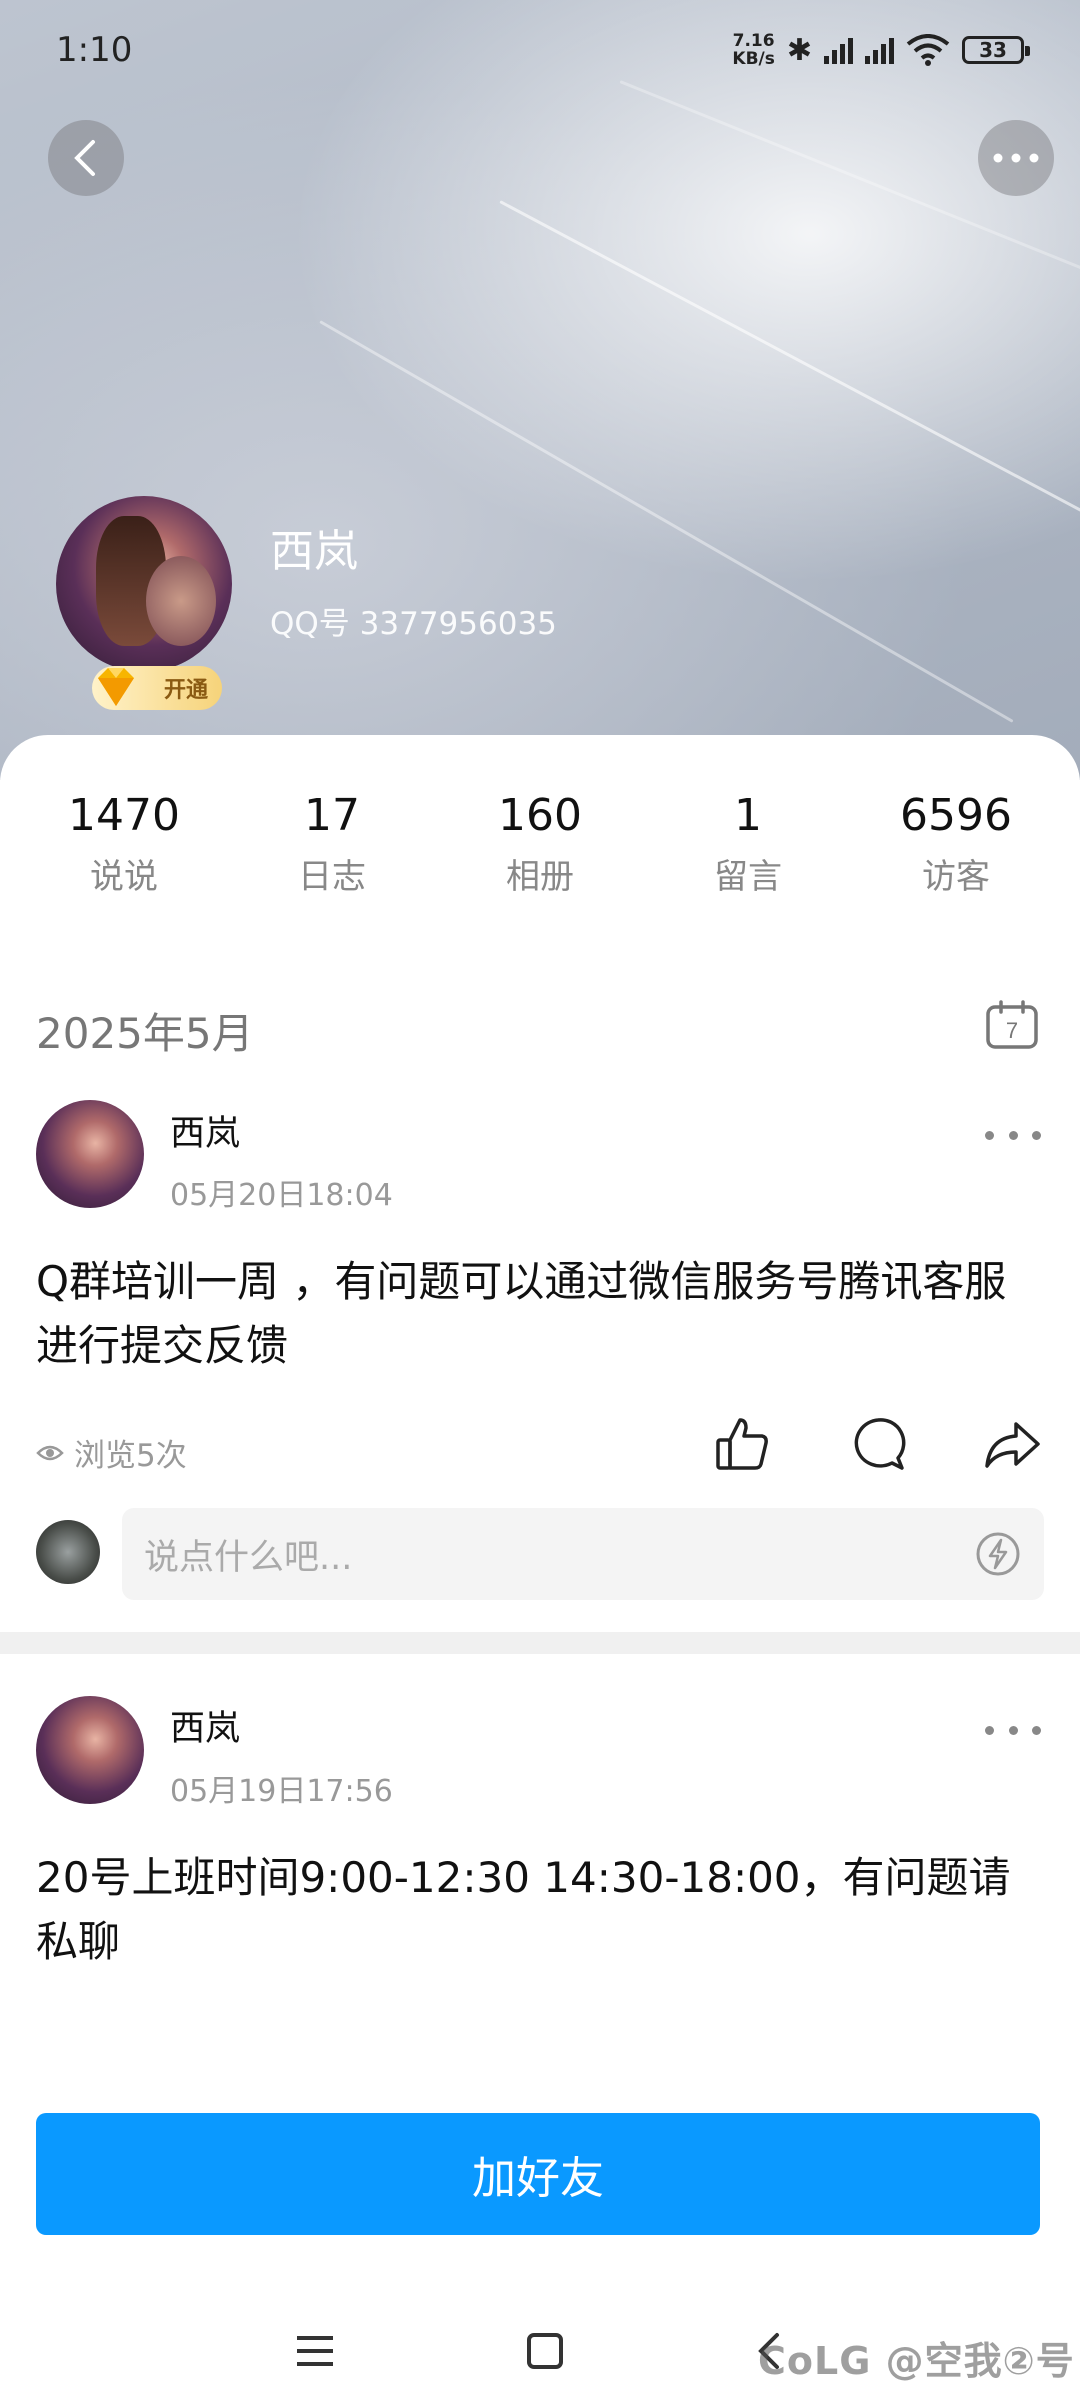 The width and height of the screenshot is (1080, 2401). What do you see at coordinates (68, 1552) in the screenshot?
I see `my-avatar` at bounding box center [68, 1552].